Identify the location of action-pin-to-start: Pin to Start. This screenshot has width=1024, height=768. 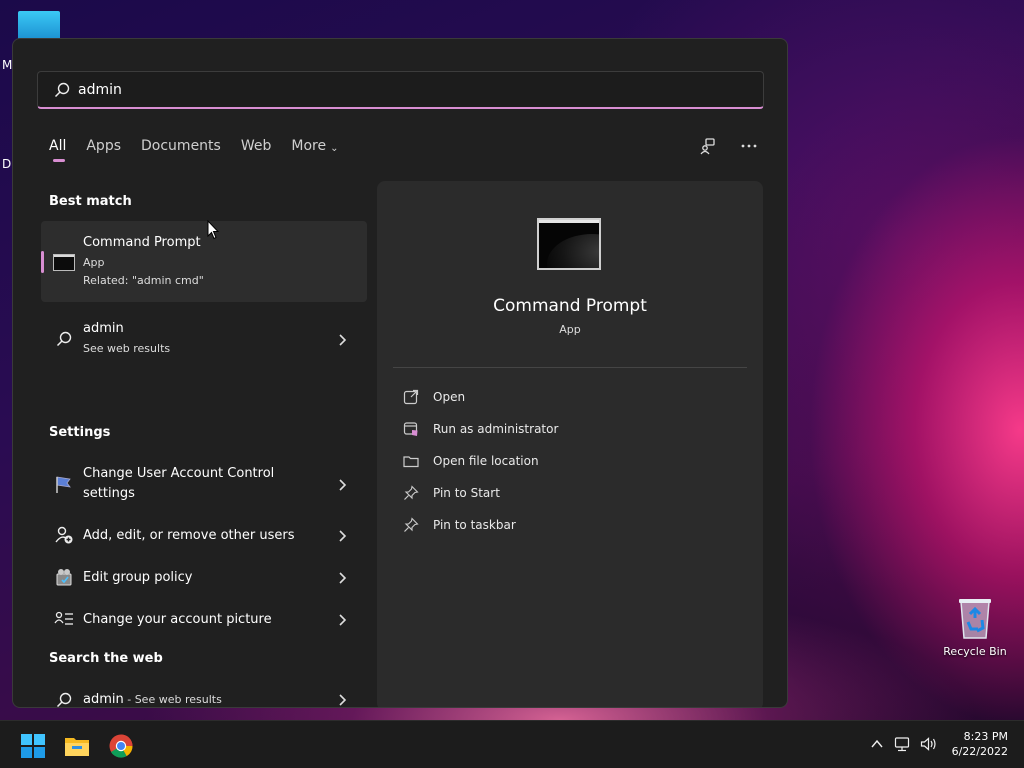
(451, 493).